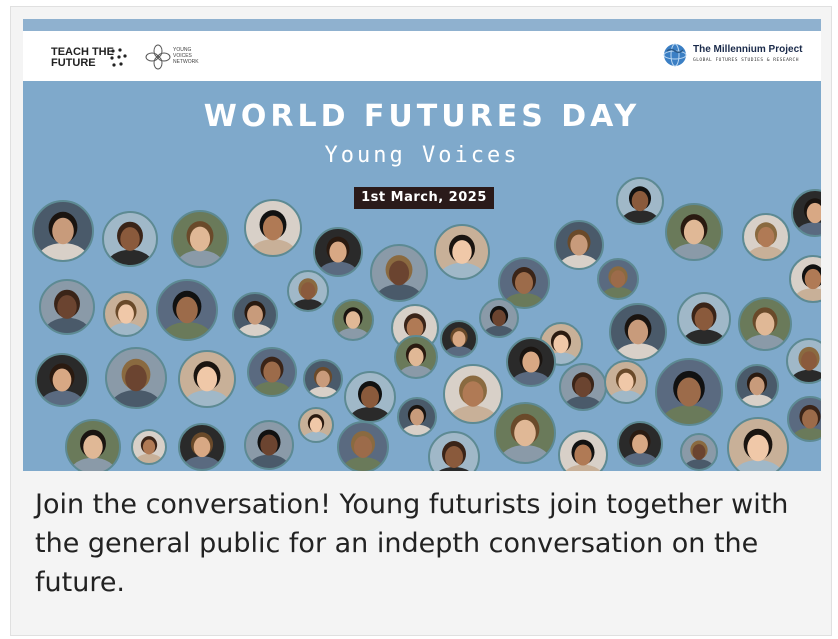  I want to click on event-date: 1st March, 2025, so click(424, 198).